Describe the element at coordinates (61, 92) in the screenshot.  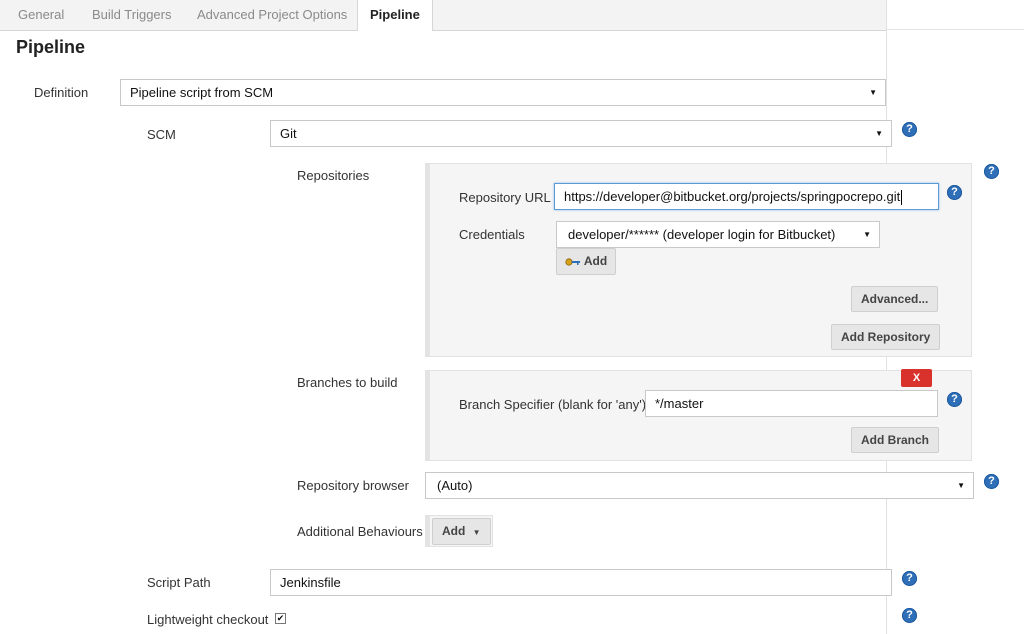
I see `definition-label: Definition` at that location.